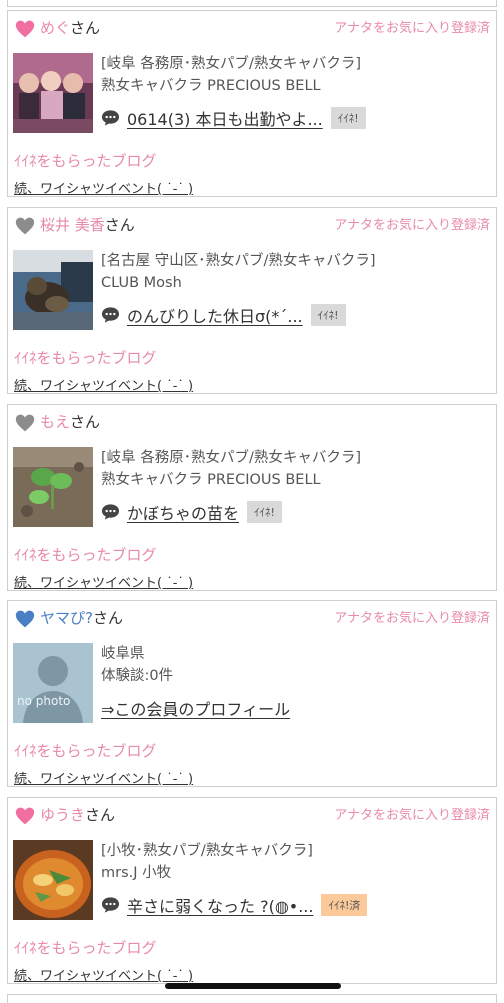  I want to click on iine-done-badge: ｲｲﾈ!済, so click(344, 905).